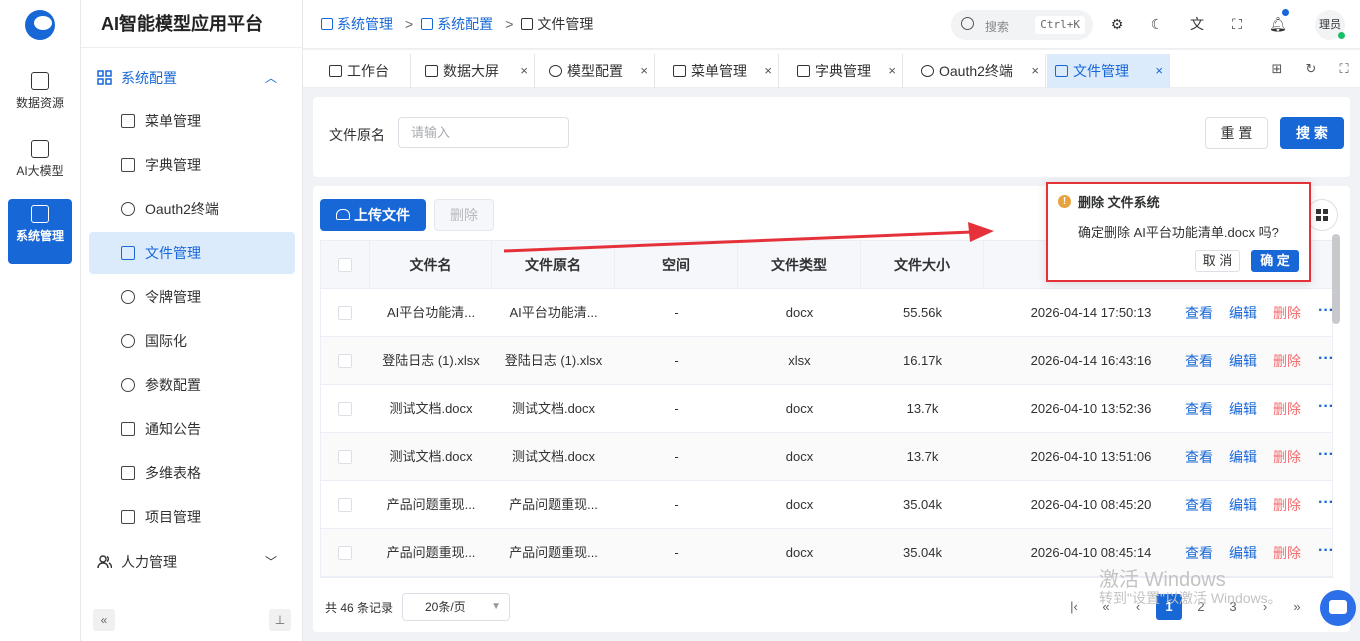 This screenshot has height=641, width=1360. I want to click on breadcrumb-system-config: 系统配置, so click(465, 24).